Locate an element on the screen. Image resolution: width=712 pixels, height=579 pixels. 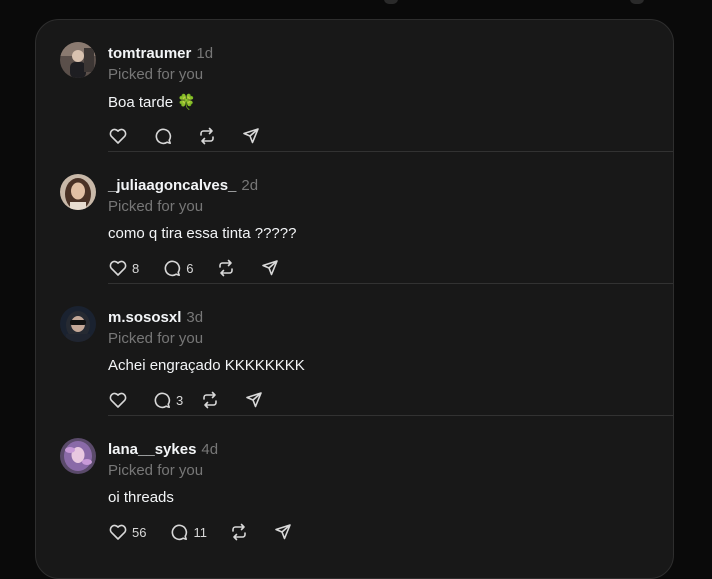
post-actions: 8 6 is located at coordinates (194, 268).